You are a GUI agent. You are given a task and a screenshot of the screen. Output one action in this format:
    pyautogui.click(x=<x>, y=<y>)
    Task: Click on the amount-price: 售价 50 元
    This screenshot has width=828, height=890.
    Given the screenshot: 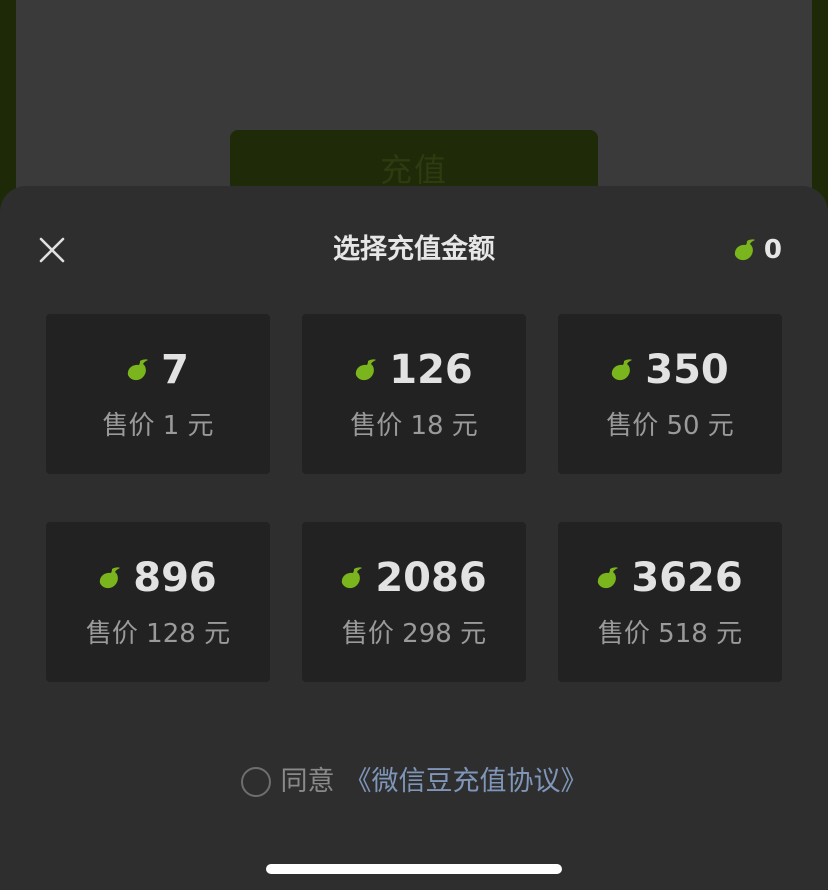 What is the action you would take?
    pyautogui.click(x=670, y=426)
    